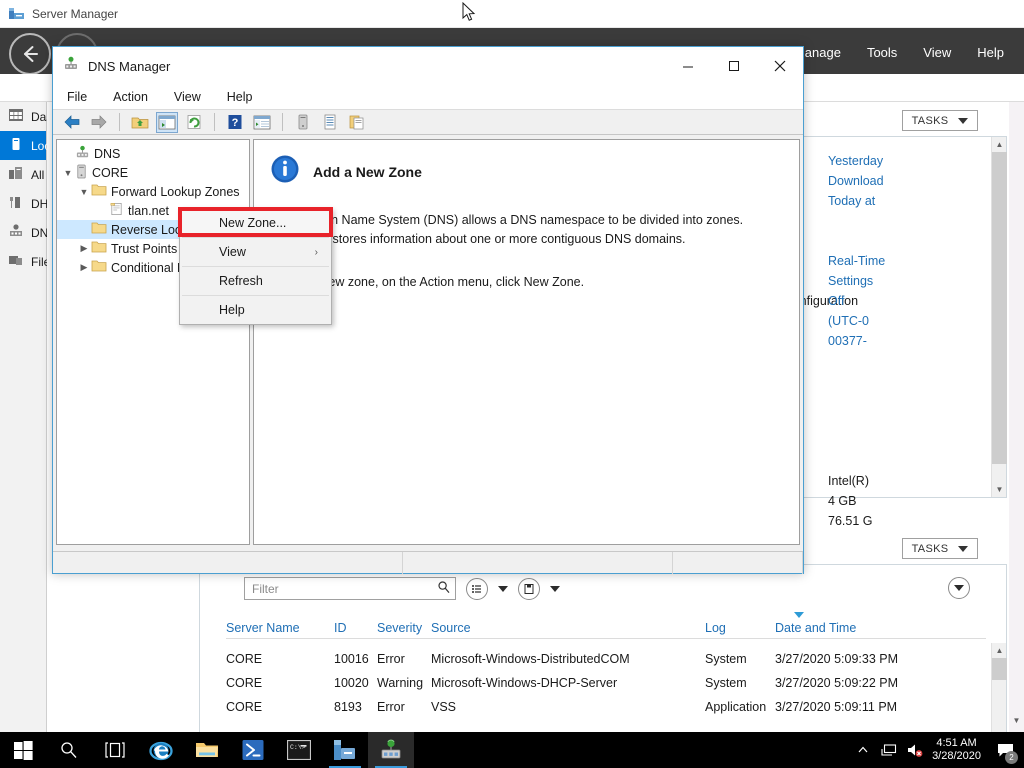 Image resolution: width=1024 pixels, height=768 pixels. What do you see at coordinates (330, 122) in the screenshot?
I see `list-icon` at bounding box center [330, 122].